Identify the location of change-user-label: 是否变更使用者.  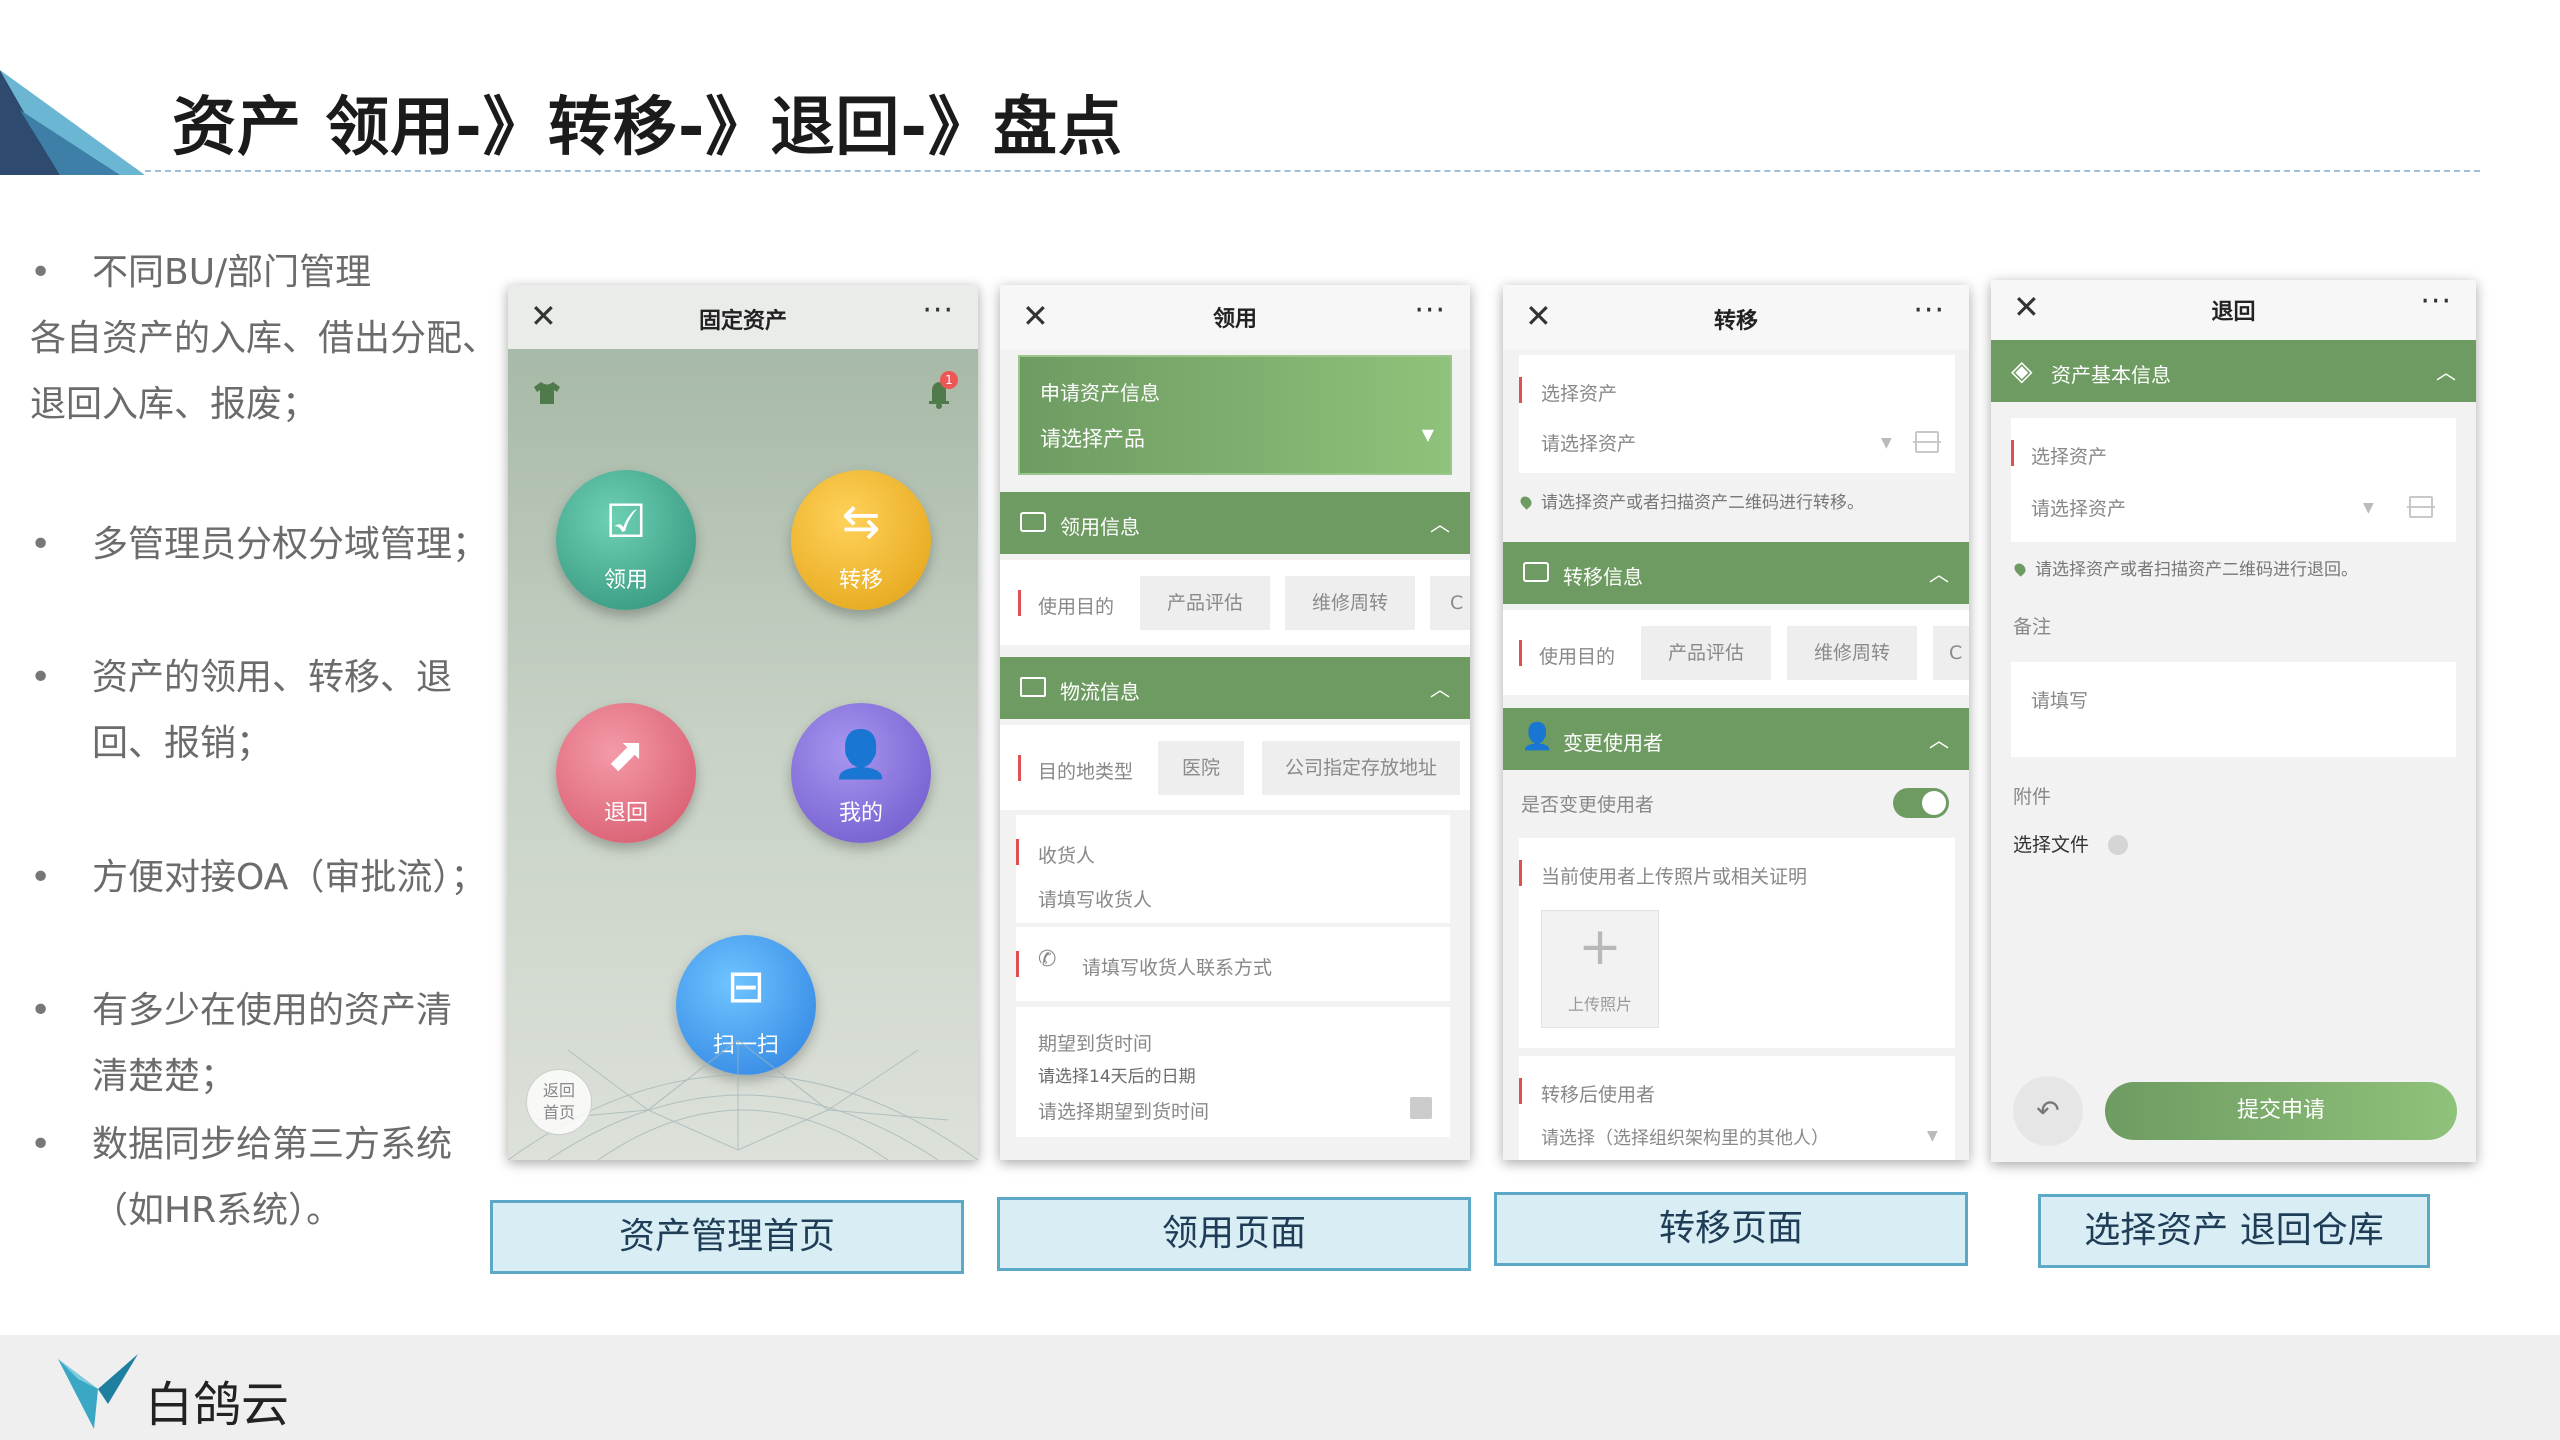
(1588, 805).